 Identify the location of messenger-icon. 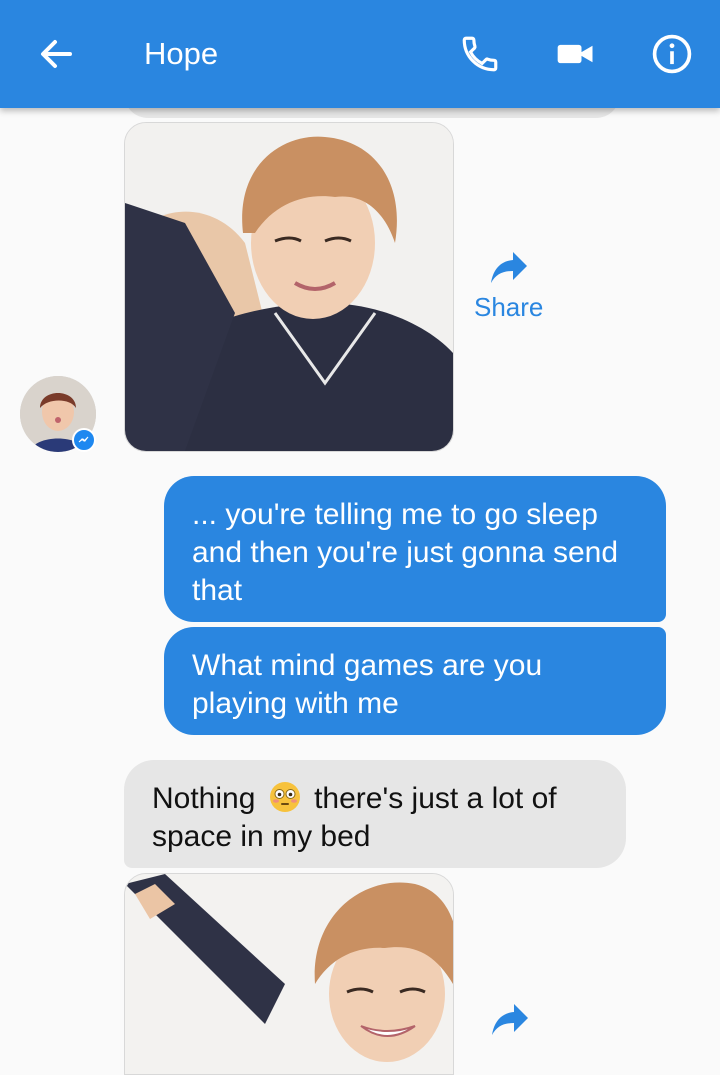
(83, 439).